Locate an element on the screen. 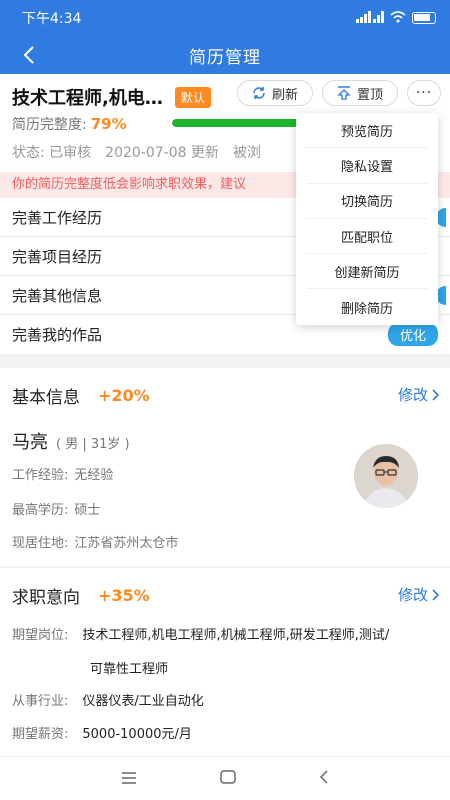 This screenshot has width=450, height=800. edit-job-intention-button: 修改 is located at coordinates (419, 594).